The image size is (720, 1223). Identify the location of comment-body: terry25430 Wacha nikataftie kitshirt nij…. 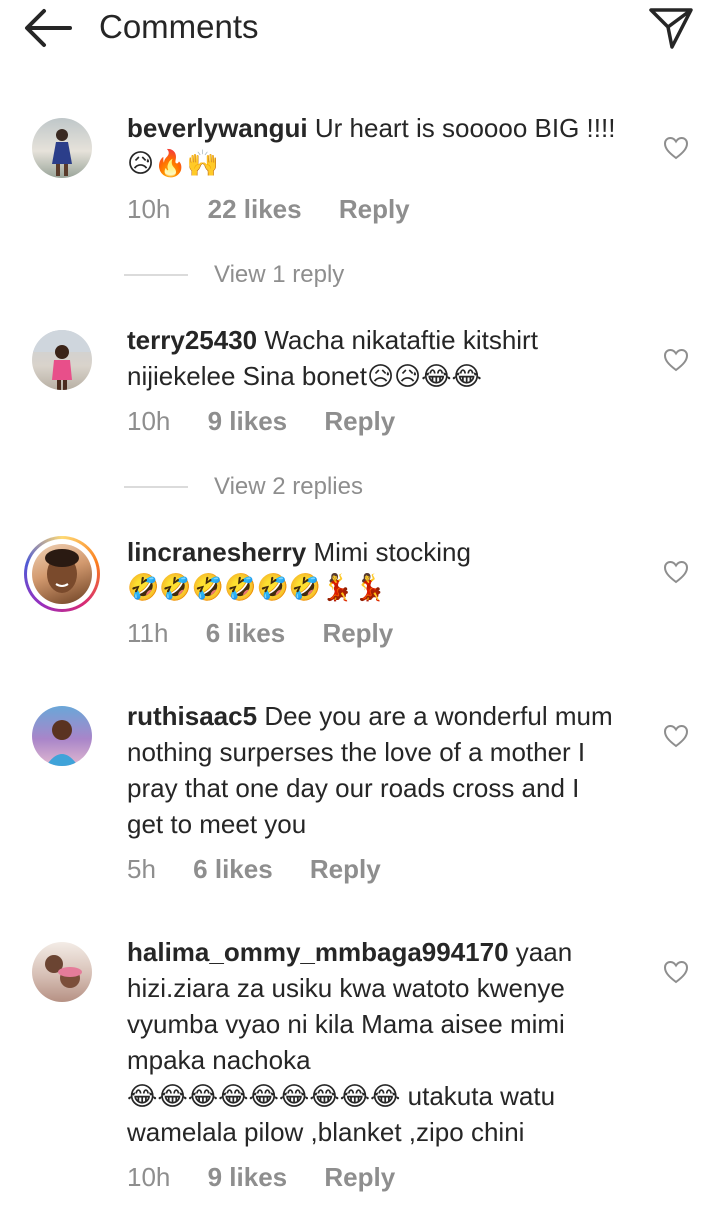
(387, 358).